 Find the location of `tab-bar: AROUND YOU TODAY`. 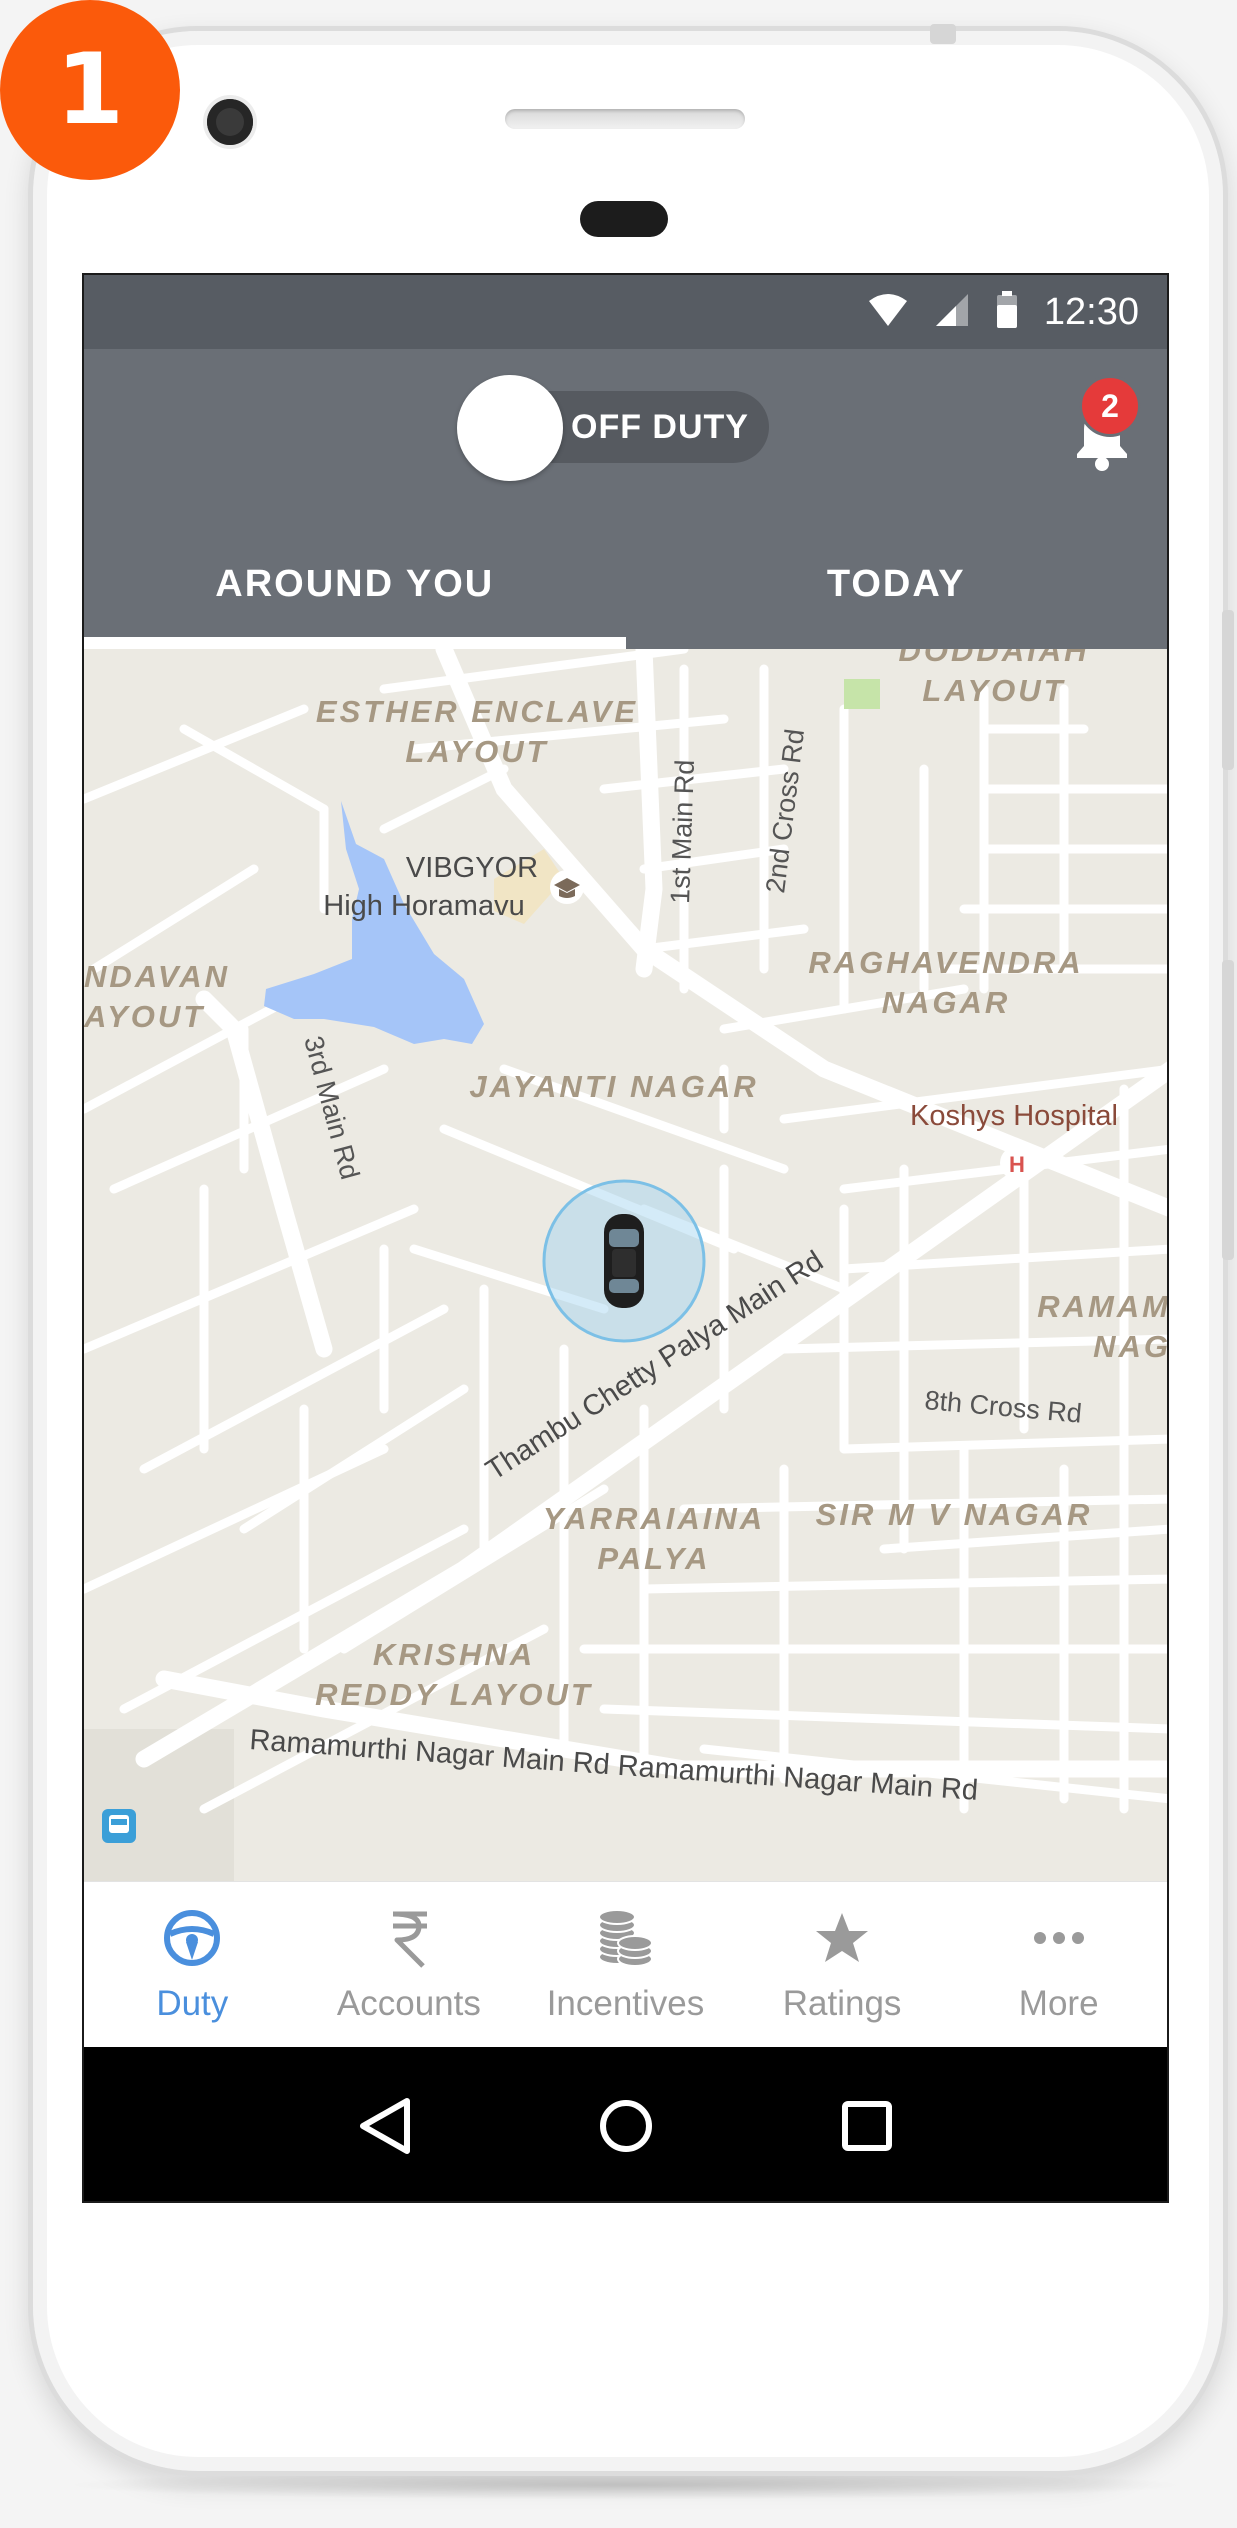

tab-bar: AROUND YOU TODAY is located at coordinates (625, 584).